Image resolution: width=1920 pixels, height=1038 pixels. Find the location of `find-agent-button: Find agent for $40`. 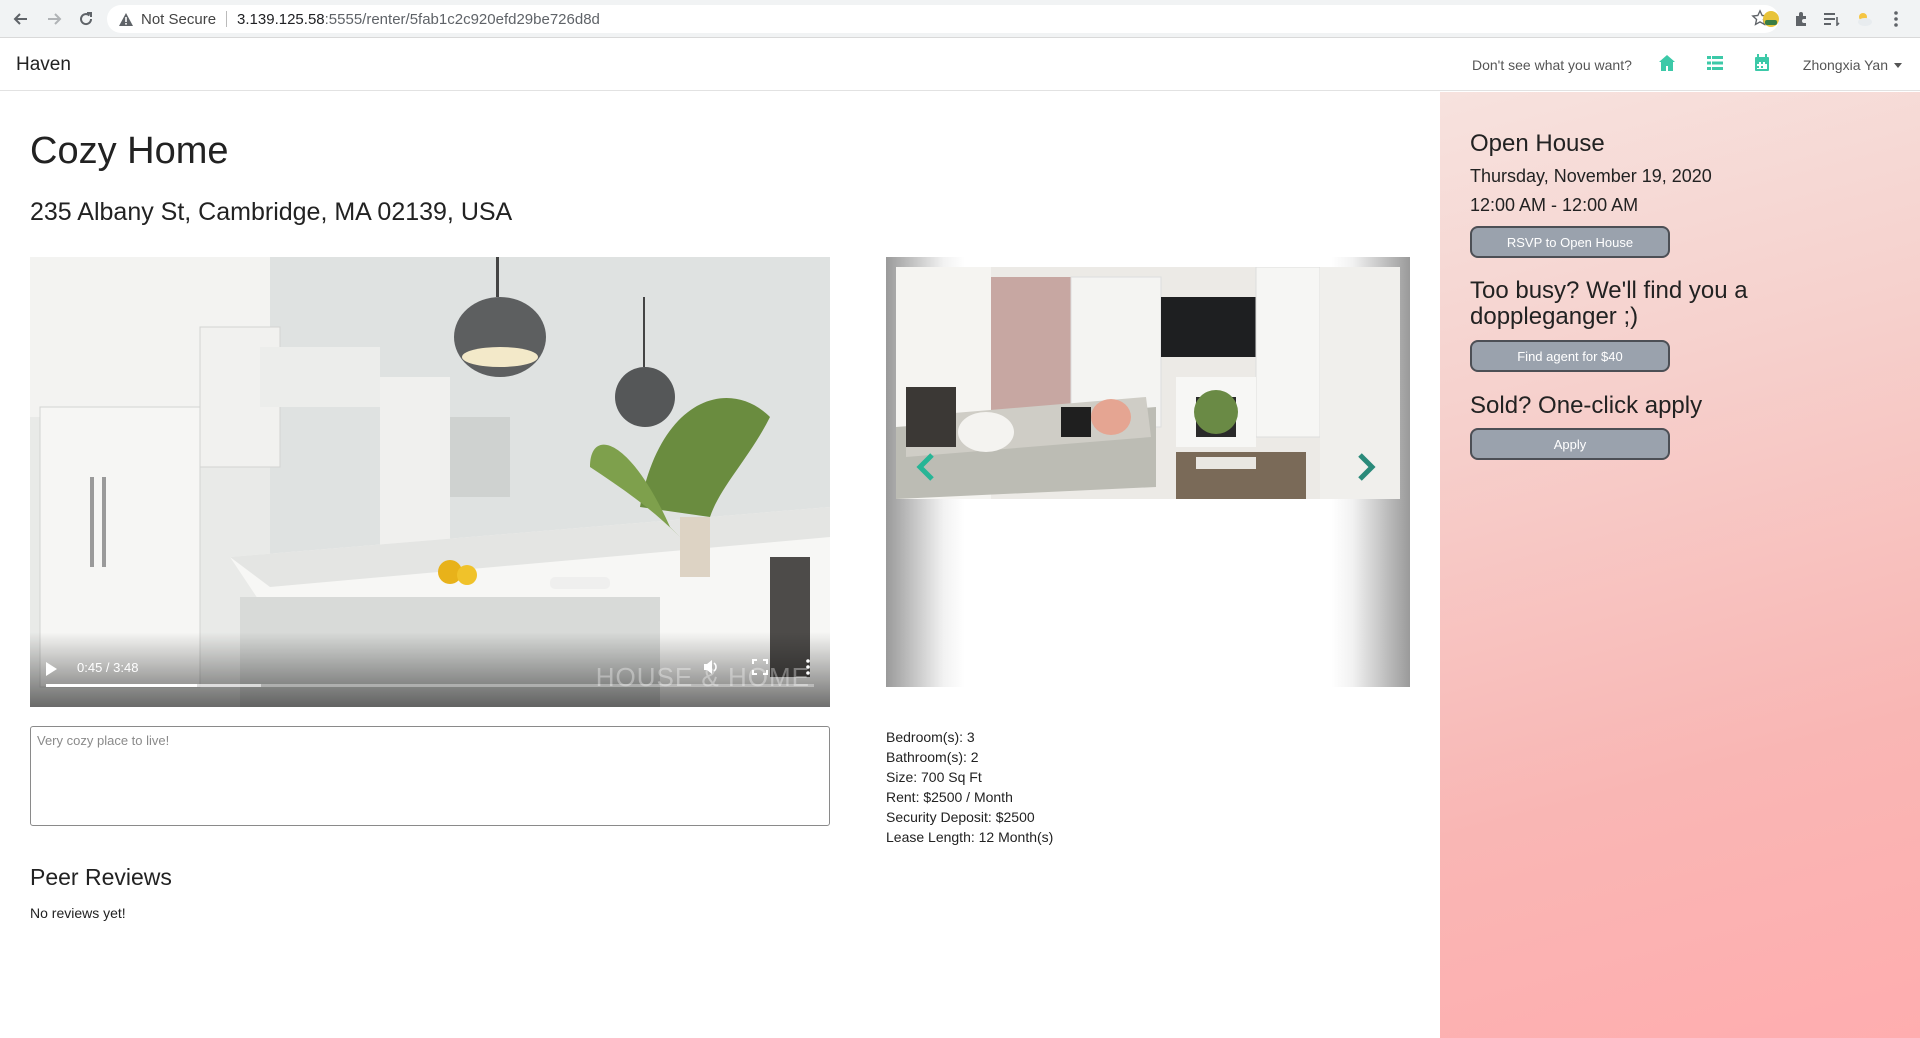

find-agent-button: Find agent for $40 is located at coordinates (1570, 356).